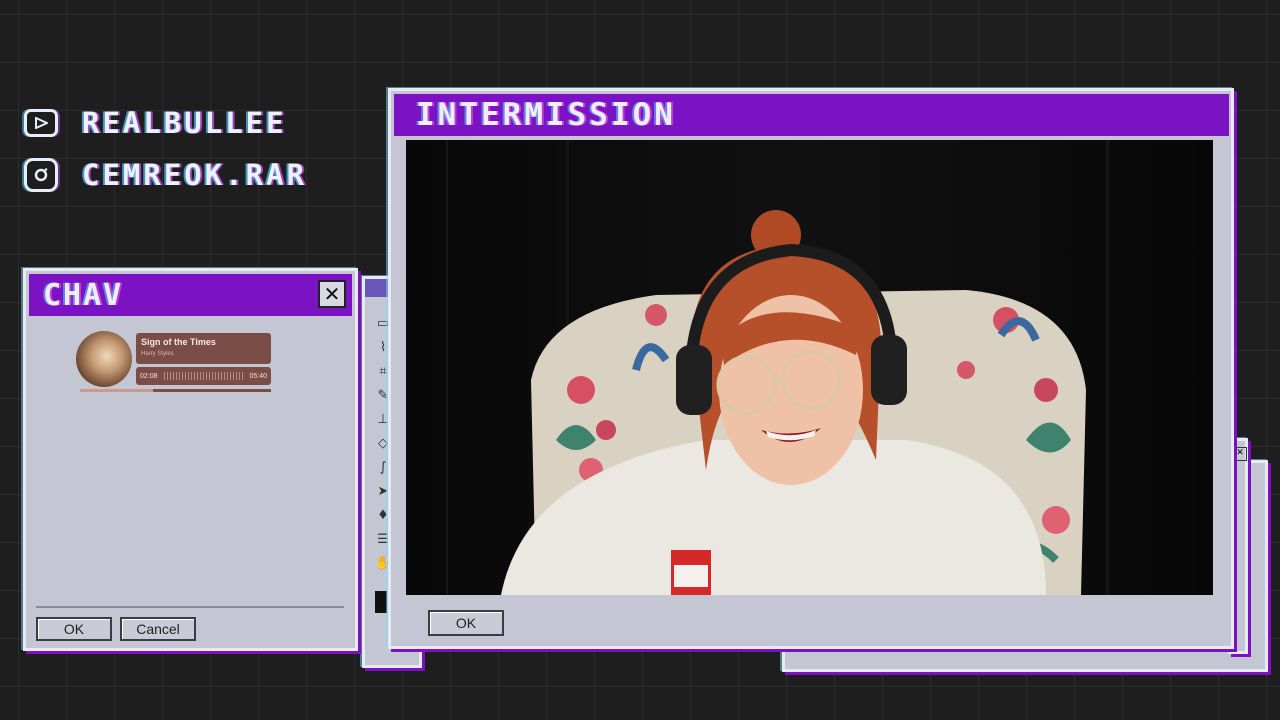 Image resolution: width=1280 pixels, height=720 pixels. What do you see at coordinates (178, 342) in the screenshot?
I see `song-title: Sign of the Times` at bounding box center [178, 342].